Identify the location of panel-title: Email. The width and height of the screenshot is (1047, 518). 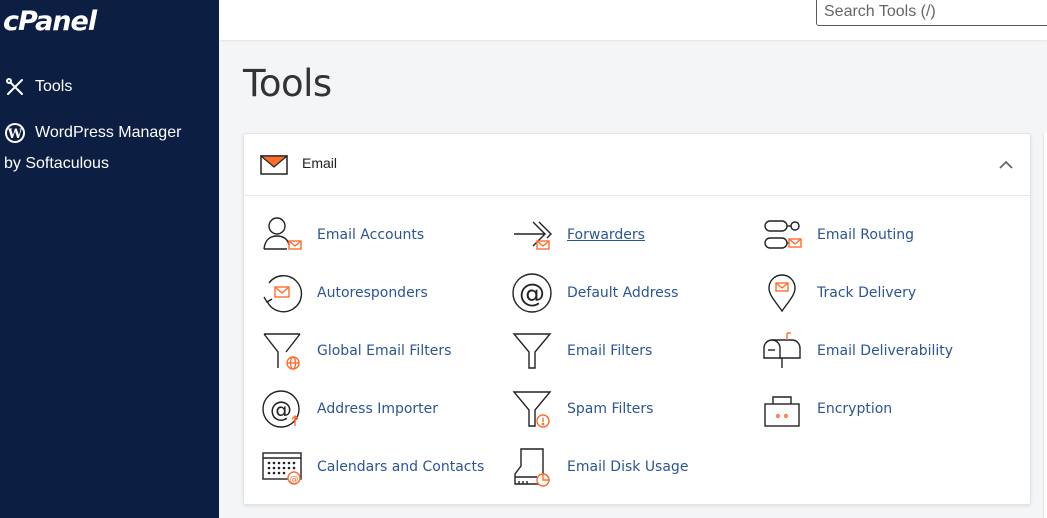
(320, 163).